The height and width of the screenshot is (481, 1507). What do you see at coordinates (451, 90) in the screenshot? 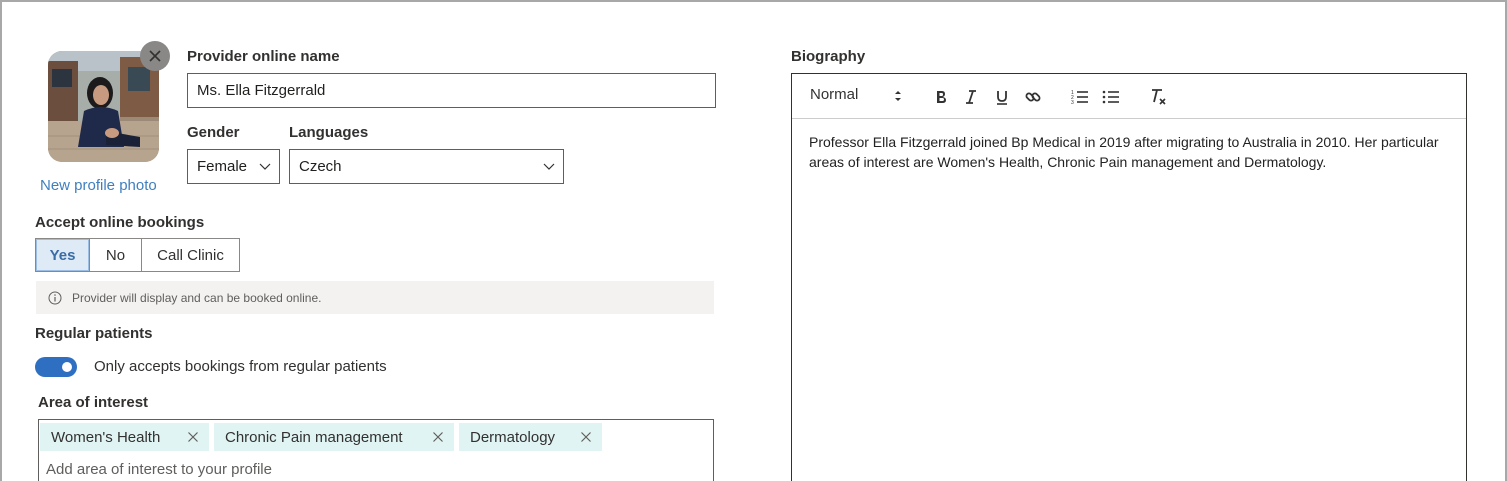
I see `online-name-input: Ms. Ella Fitzgerrald` at bounding box center [451, 90].